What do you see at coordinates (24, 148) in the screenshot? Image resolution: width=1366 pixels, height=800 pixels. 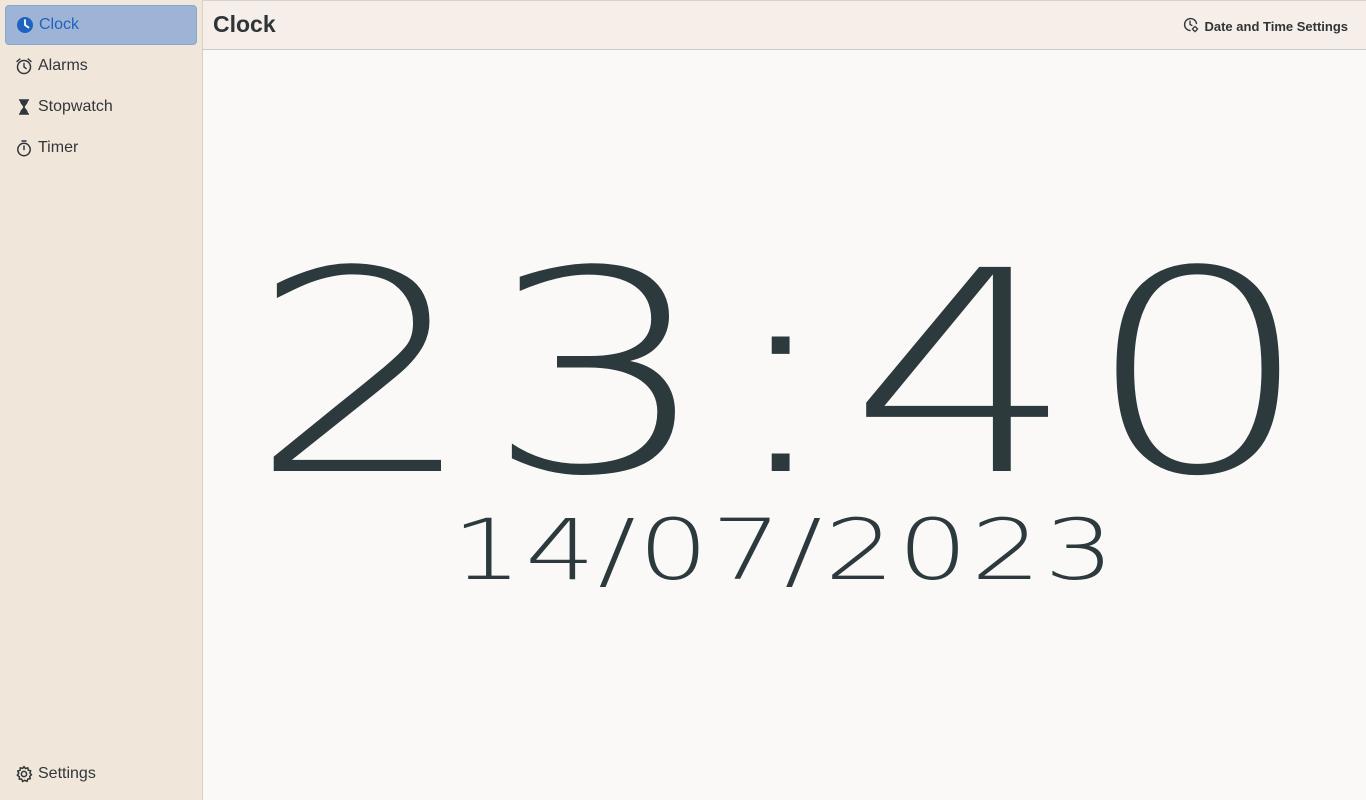 I see `timer-icon` at bounding box center [24, 148].